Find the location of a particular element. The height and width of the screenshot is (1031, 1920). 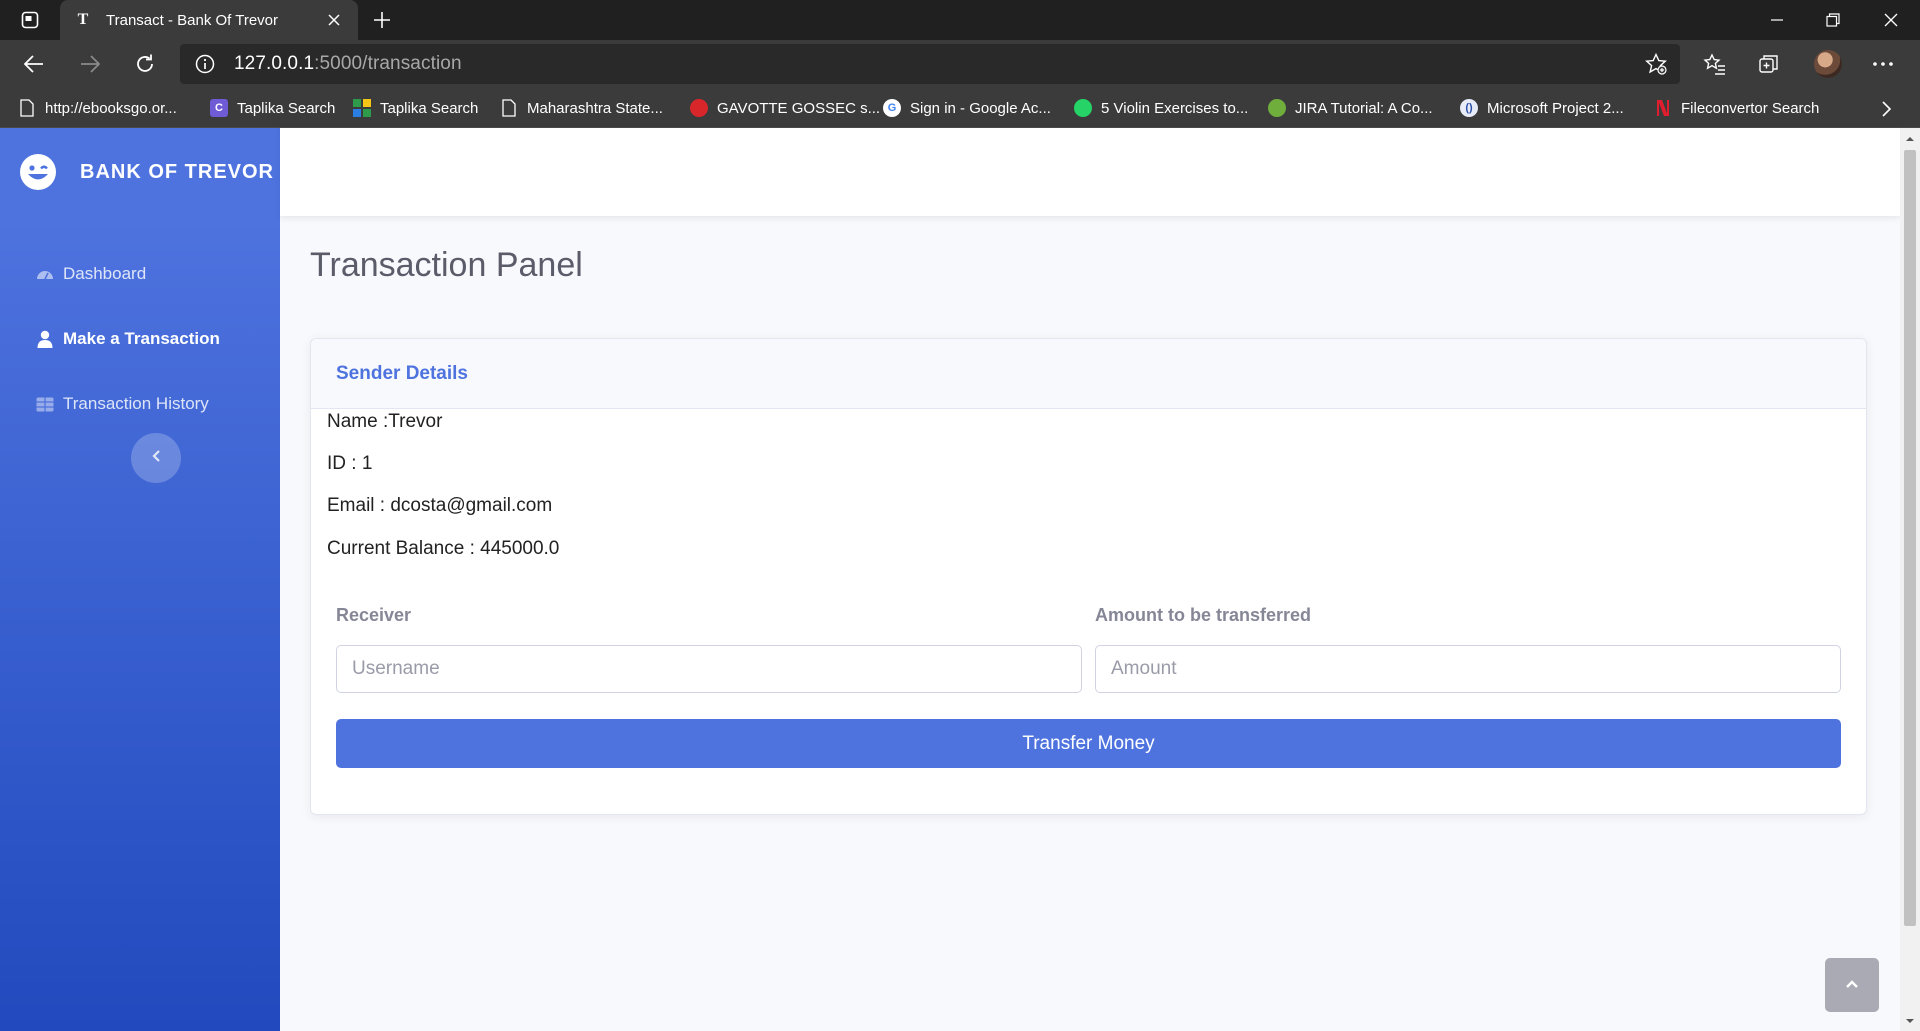

restore-window-icon is located at coordinates (1833, 20).